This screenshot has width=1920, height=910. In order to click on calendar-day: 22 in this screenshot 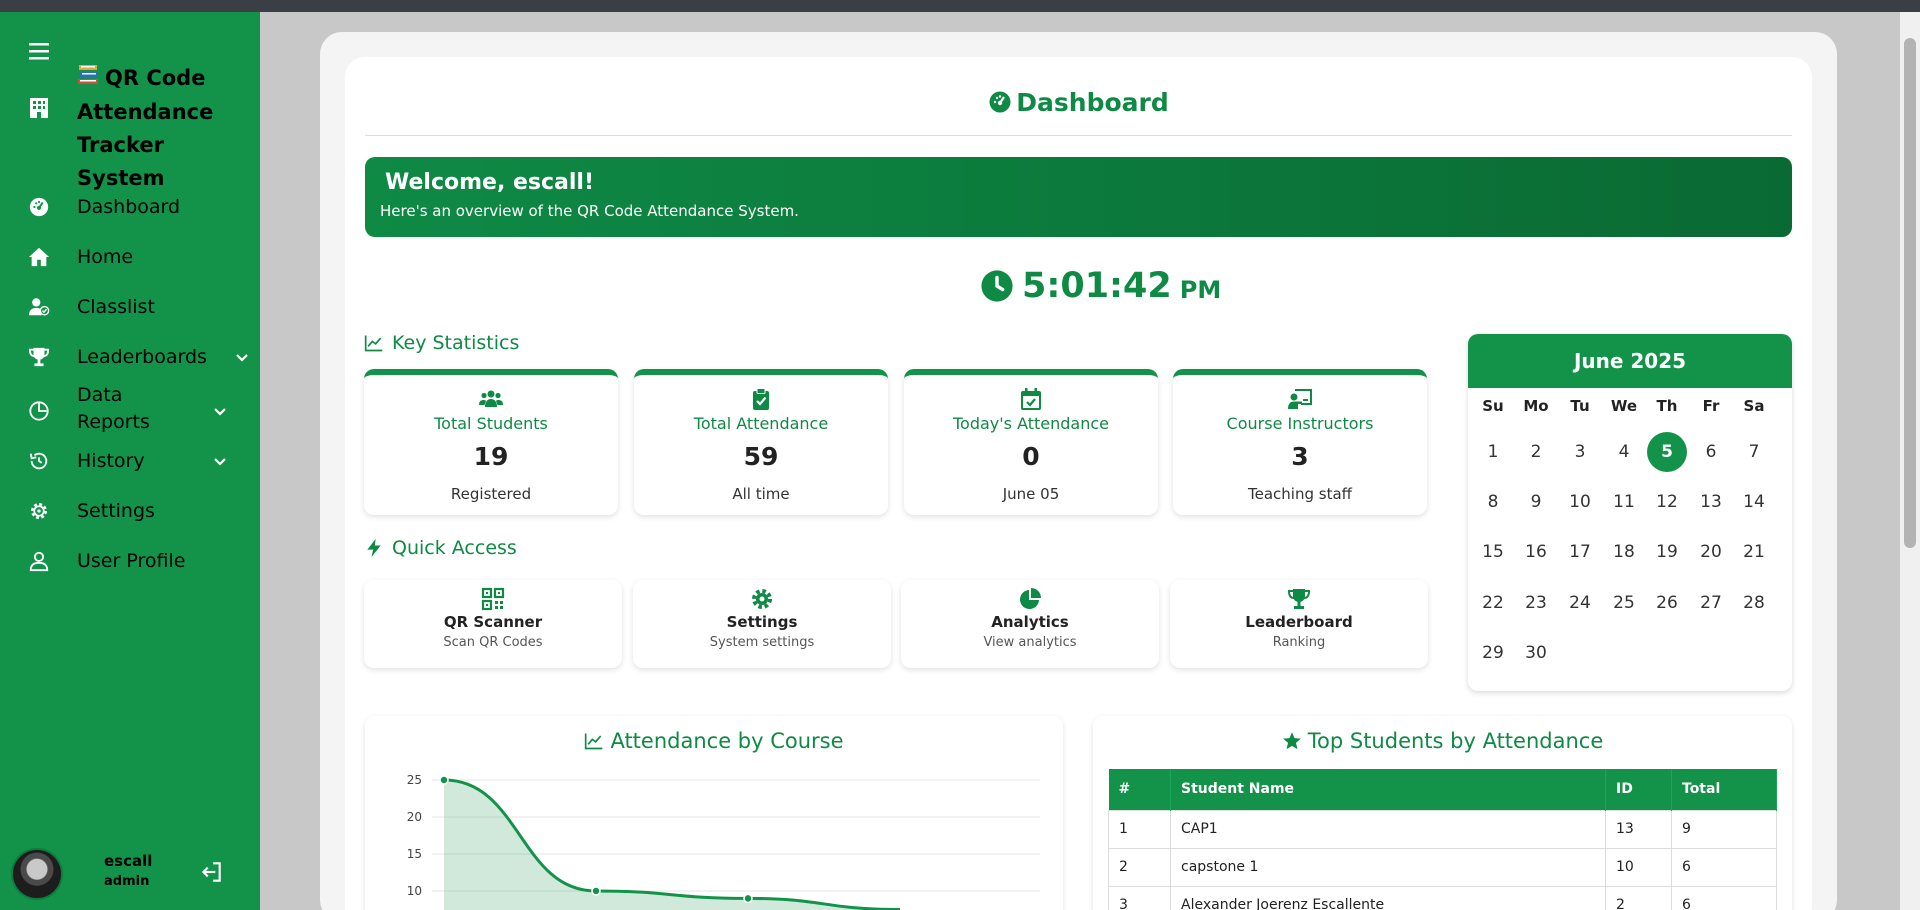, I will do `click(1493, 603)`.